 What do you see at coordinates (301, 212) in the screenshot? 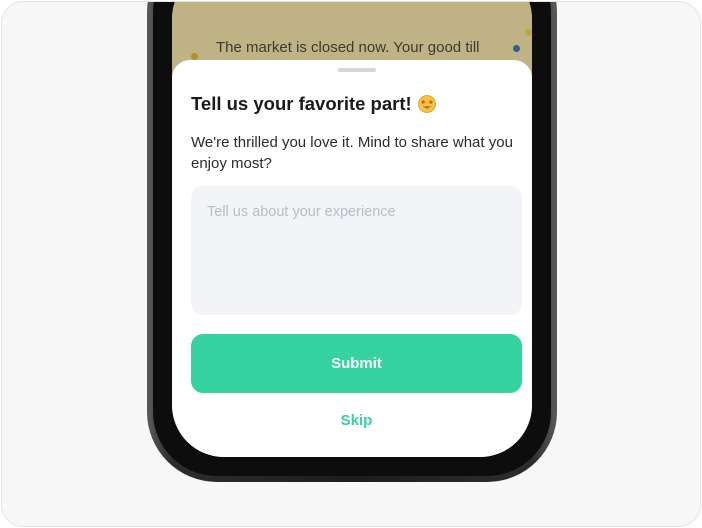
I see `feedback-placeholder: Tell us about your experience` at bounding box center [301, 212].